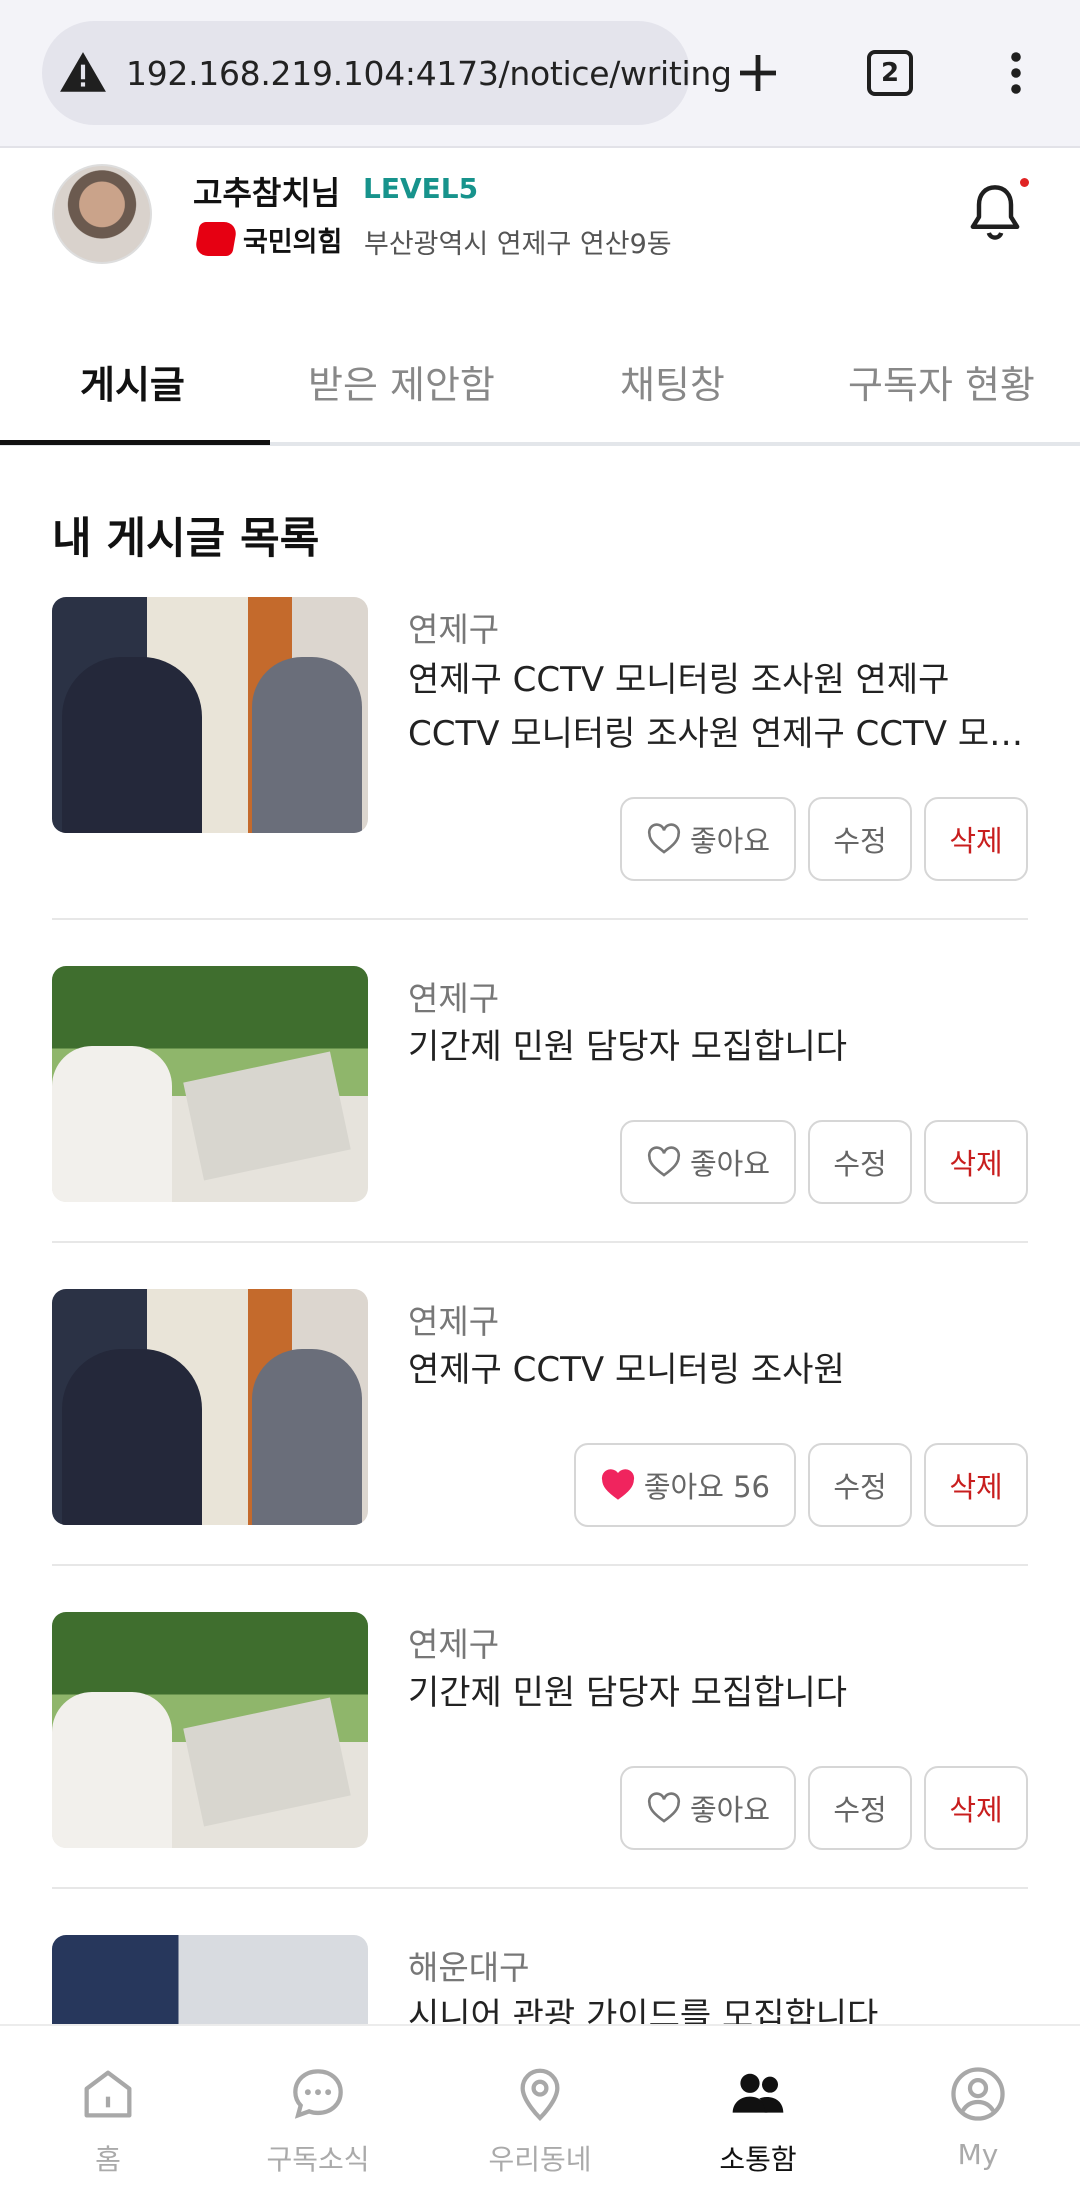 This screenshot has height=2210, width=1080. What do you see at coordinates (758, 2159) in the screenshot?
I see `nav-label: 소통함` at bounding box center [758, 2159].